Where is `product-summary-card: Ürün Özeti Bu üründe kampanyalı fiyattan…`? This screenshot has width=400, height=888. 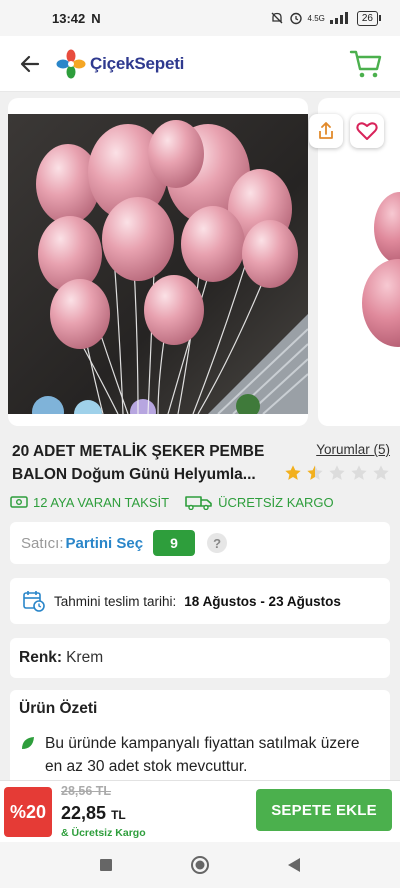 product-summary-card: Ürün Özeti Bu üründe kampanyalı fiyattan… is located at coordinates (200, 740).